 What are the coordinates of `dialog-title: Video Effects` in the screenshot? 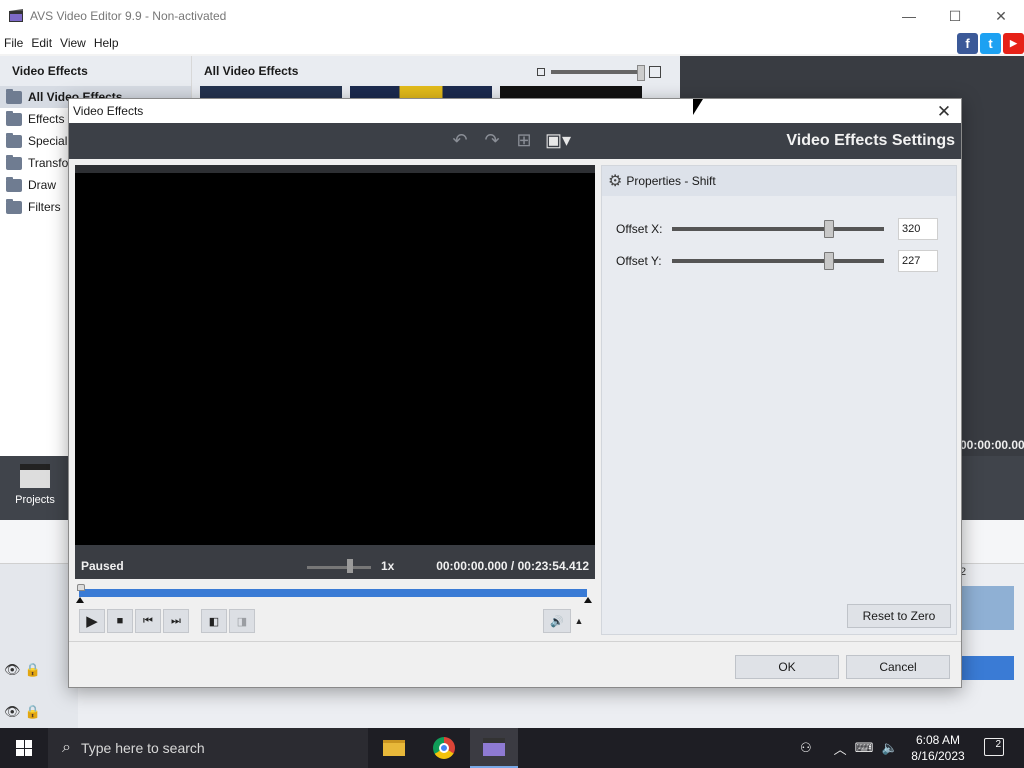 It's located at (108, 111).